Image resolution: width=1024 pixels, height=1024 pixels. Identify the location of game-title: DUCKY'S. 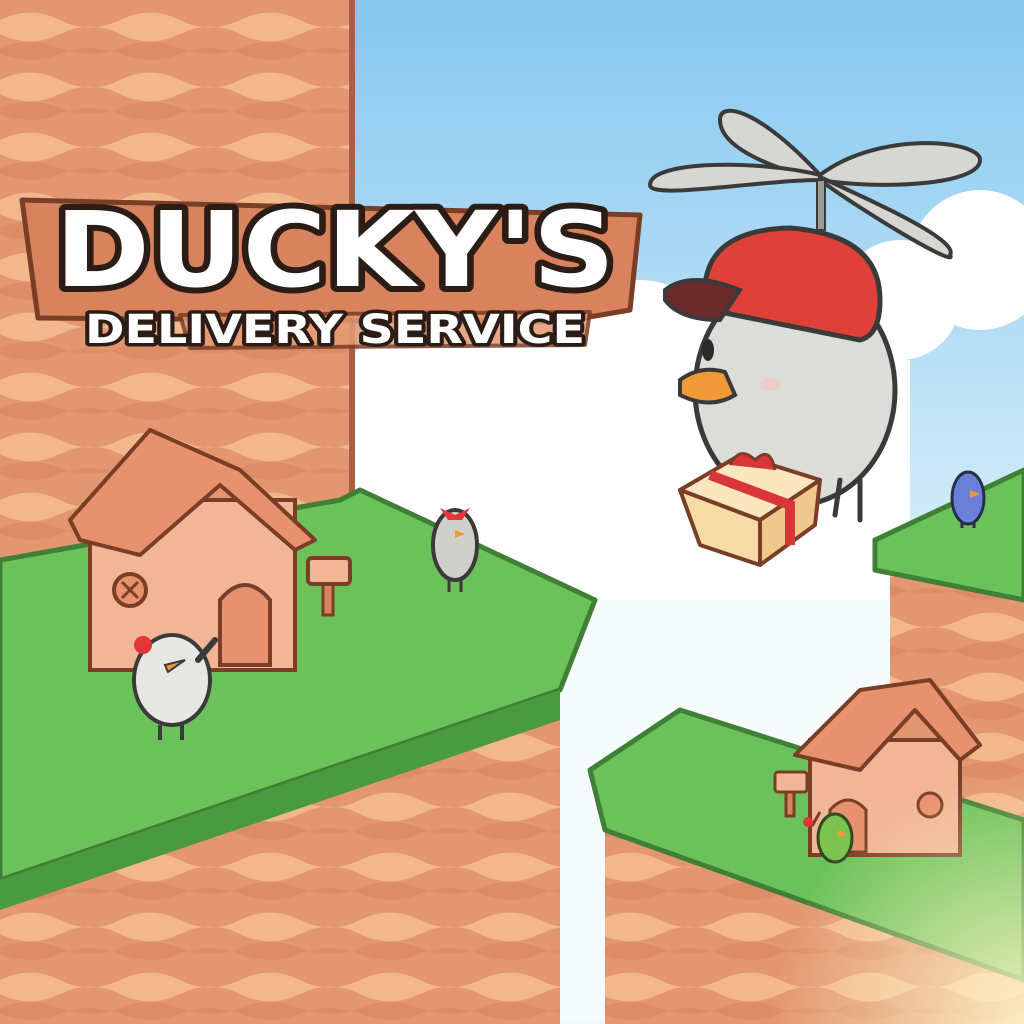
(335, 250).